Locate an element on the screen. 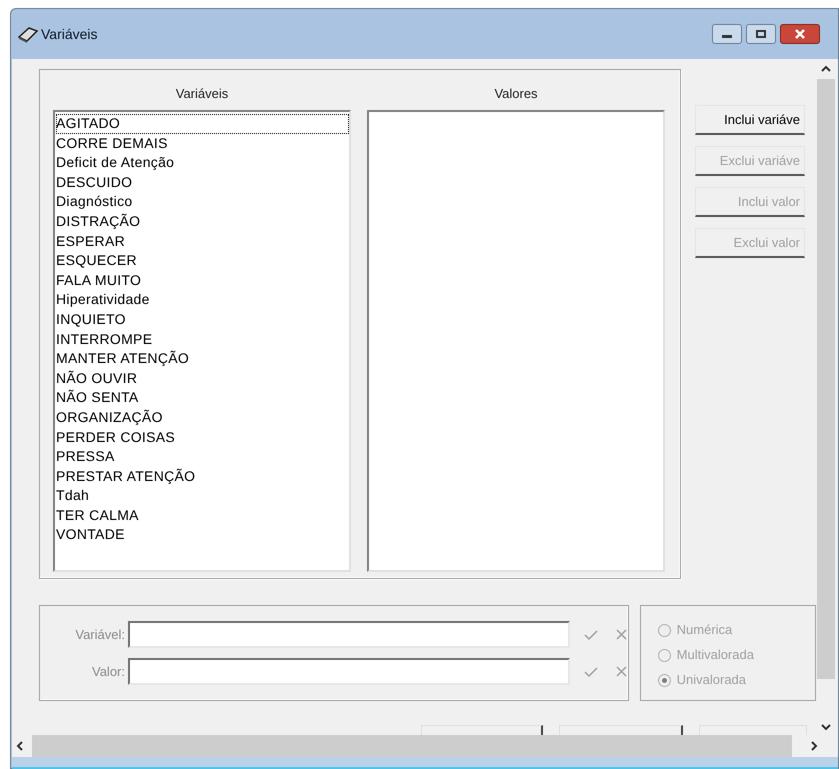 This screenshot has width=839, height=769. list-item: PRESTAR ATENÇÃO is located at coordinates (202, 476).